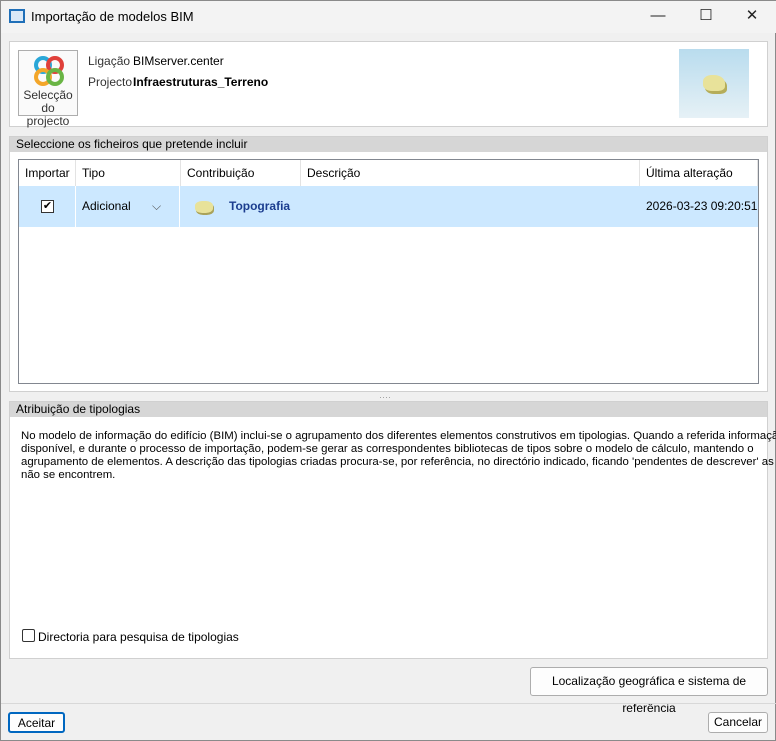 This screenshot has height=741, width=776. I want to click on cancel-button: Cancelar, so click(738, 722).